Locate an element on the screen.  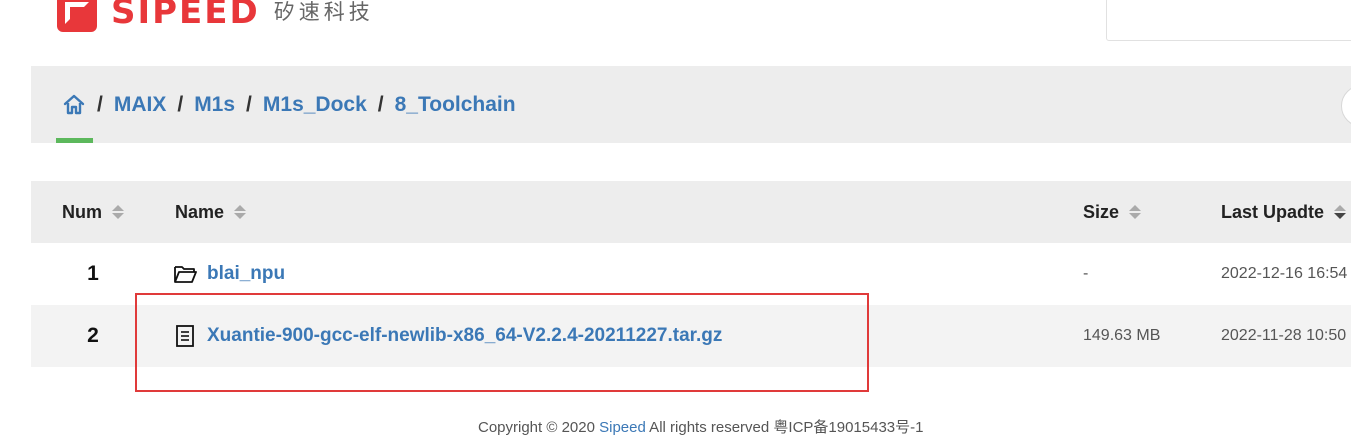
sipeed-logo: SIPEED 矽速科技 is located at coordinates (215, 16).